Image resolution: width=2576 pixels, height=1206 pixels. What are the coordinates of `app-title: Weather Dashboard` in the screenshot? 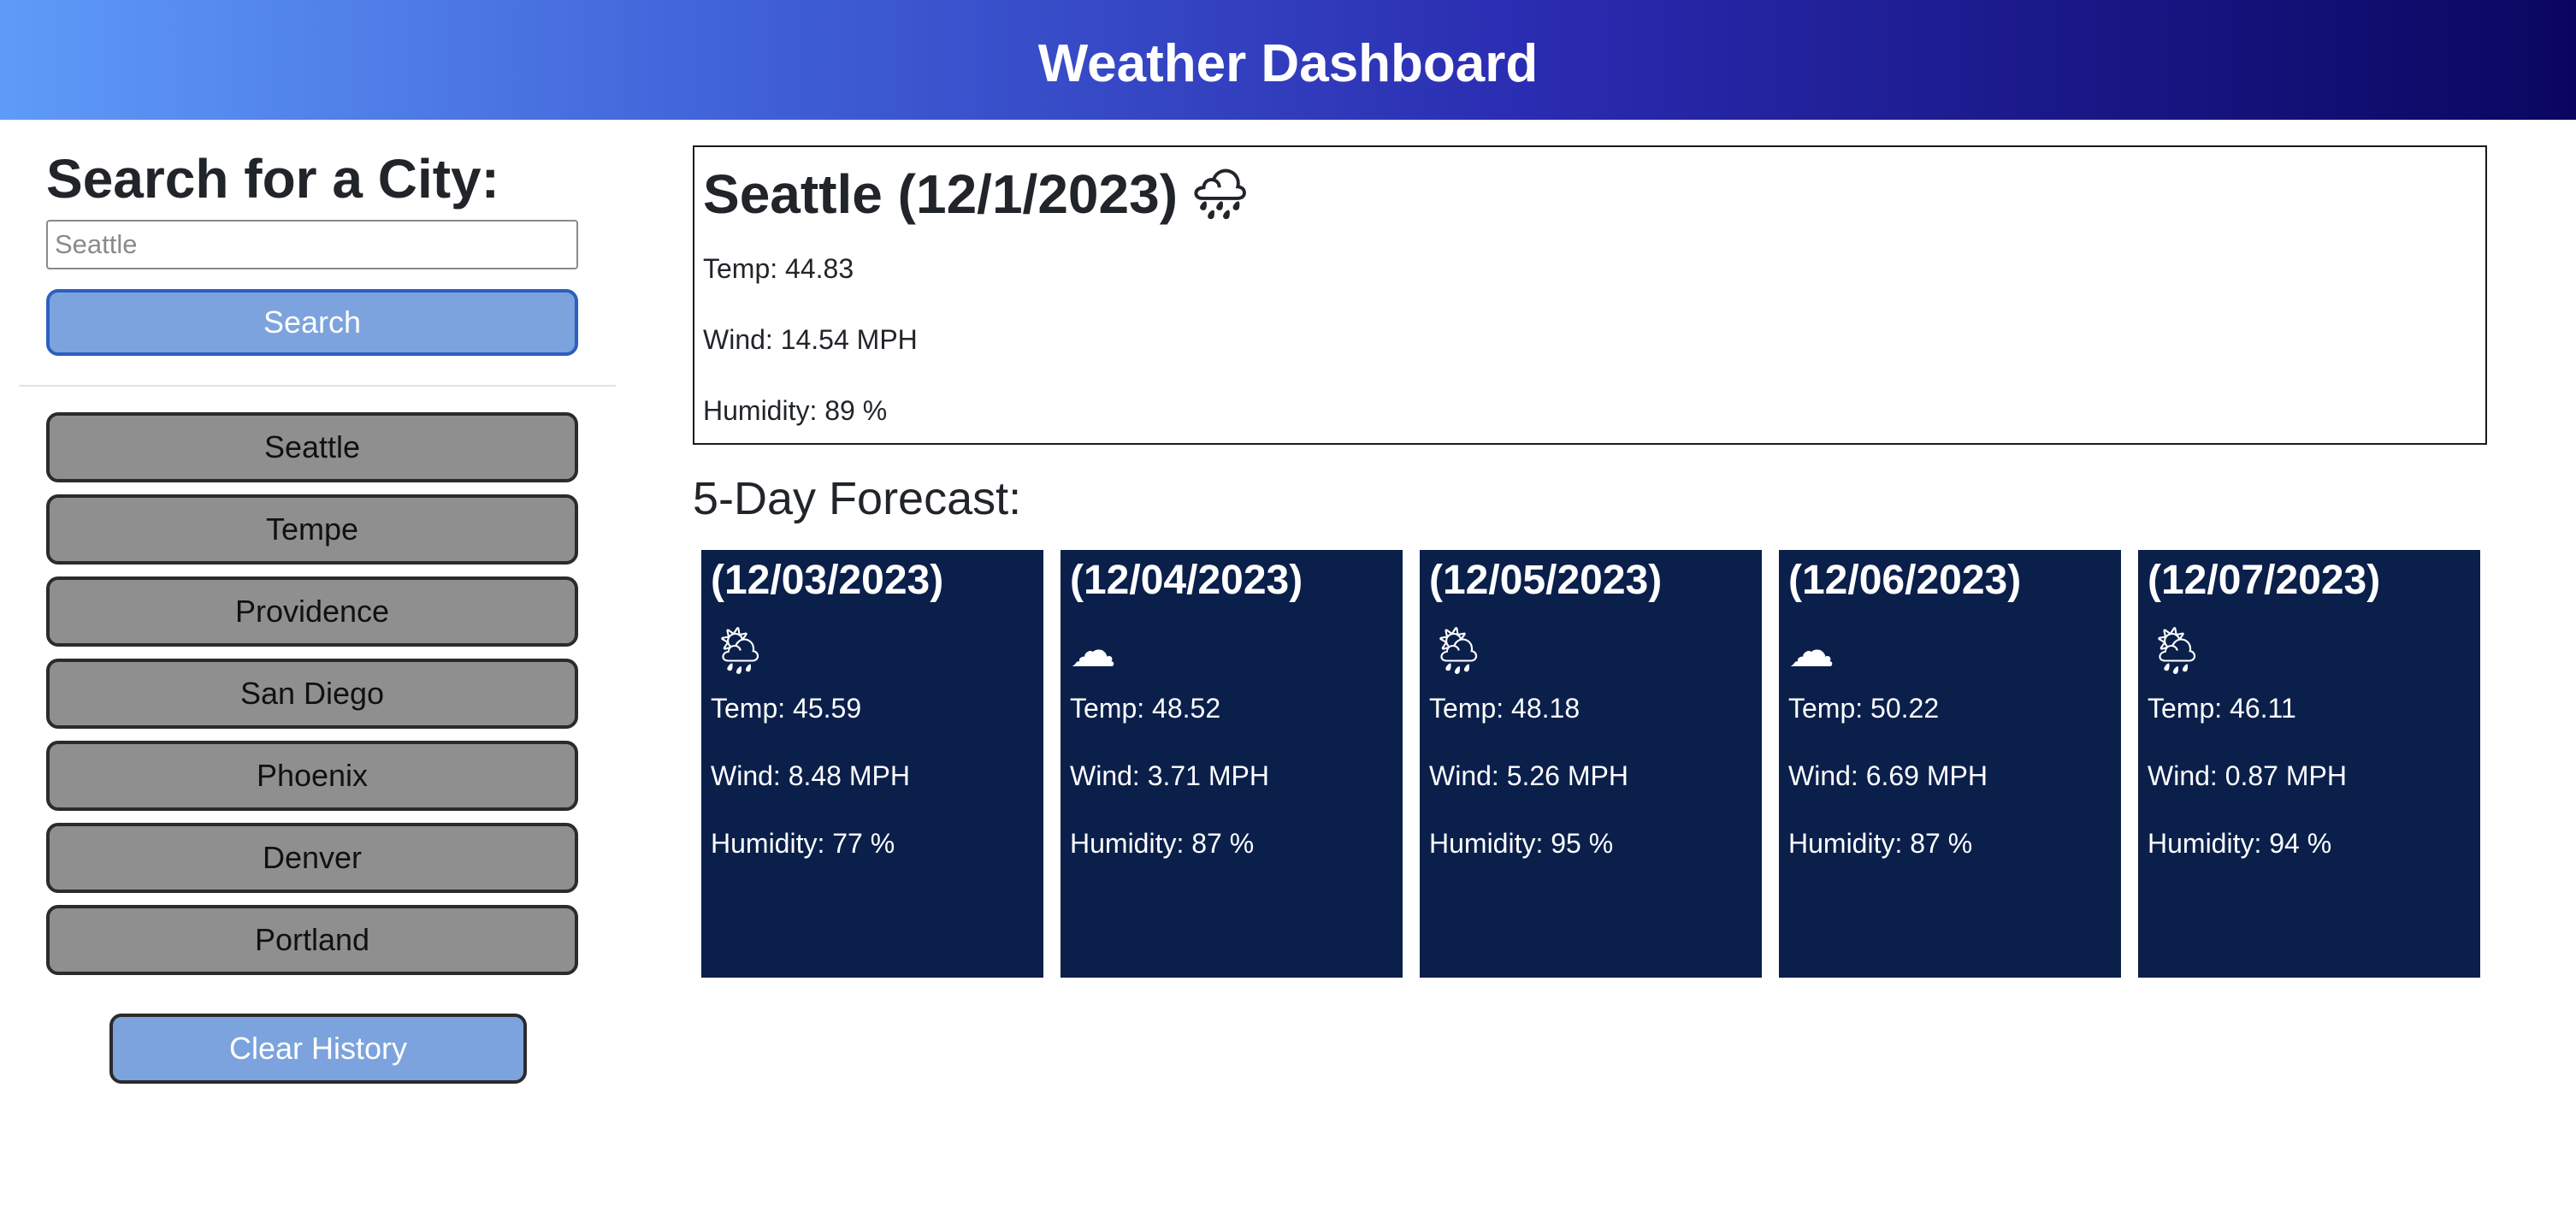 It's located at (1288, 63).